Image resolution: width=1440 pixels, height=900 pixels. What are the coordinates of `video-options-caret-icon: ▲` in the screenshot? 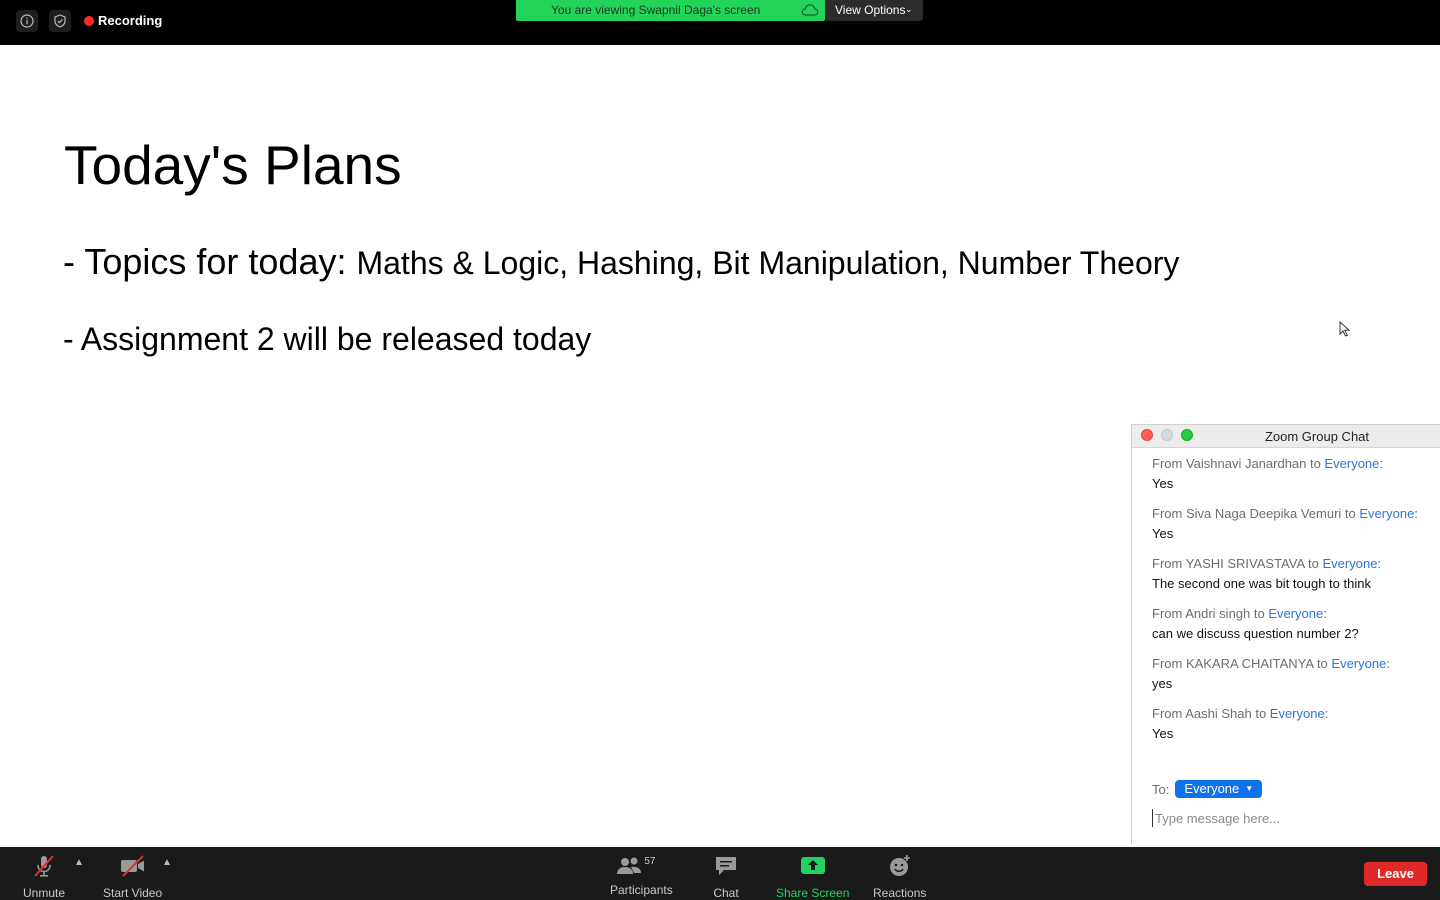 It's located at (167, 862).